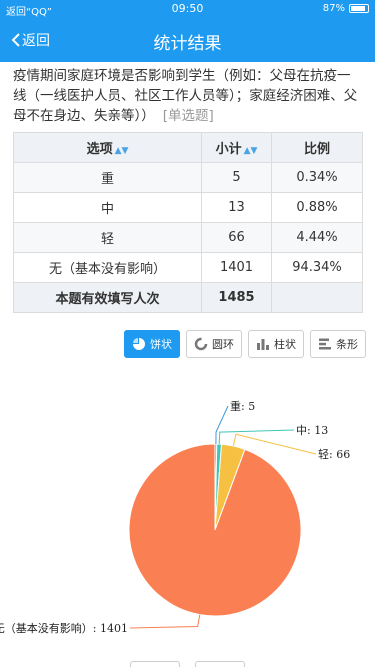  I want to click on cell-count: 13, so click(236, 207).